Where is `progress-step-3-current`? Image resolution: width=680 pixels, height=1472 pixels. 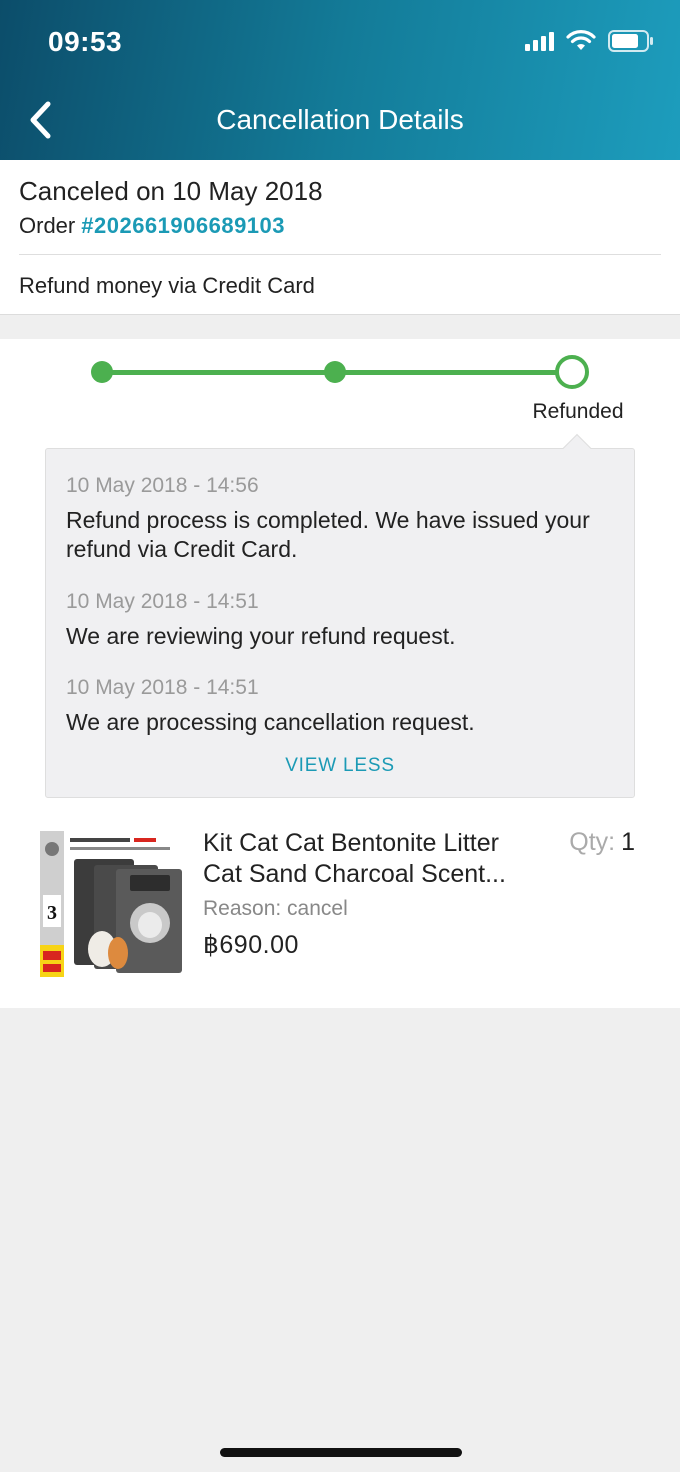
progress-step-3-current is located at coordinates (572, 372).